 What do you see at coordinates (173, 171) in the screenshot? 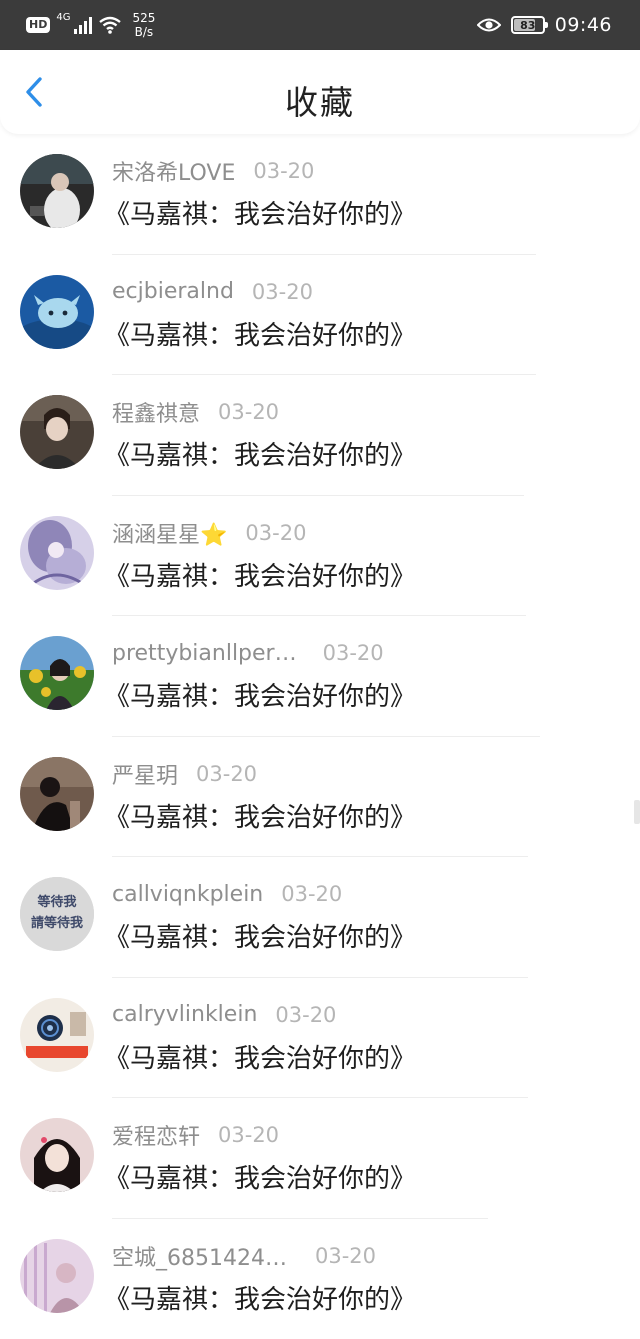
I see `username: 宋洛希LOVE` at bounding box center [173, 171].